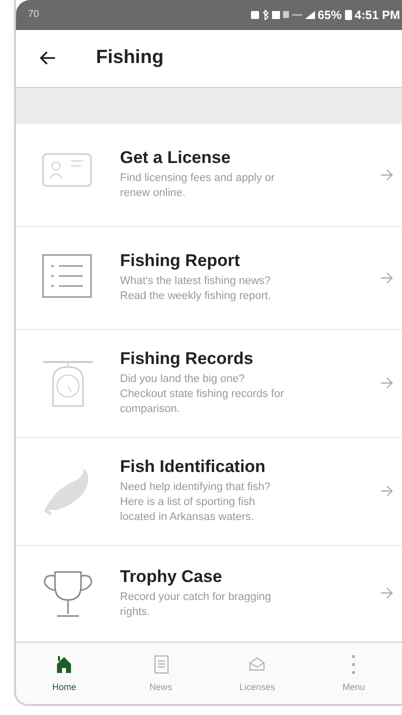  What do you see at coordinates (187, 359) in the screenshot?
I see `item-title: Fishing Records` at bounding box center [187, 359].